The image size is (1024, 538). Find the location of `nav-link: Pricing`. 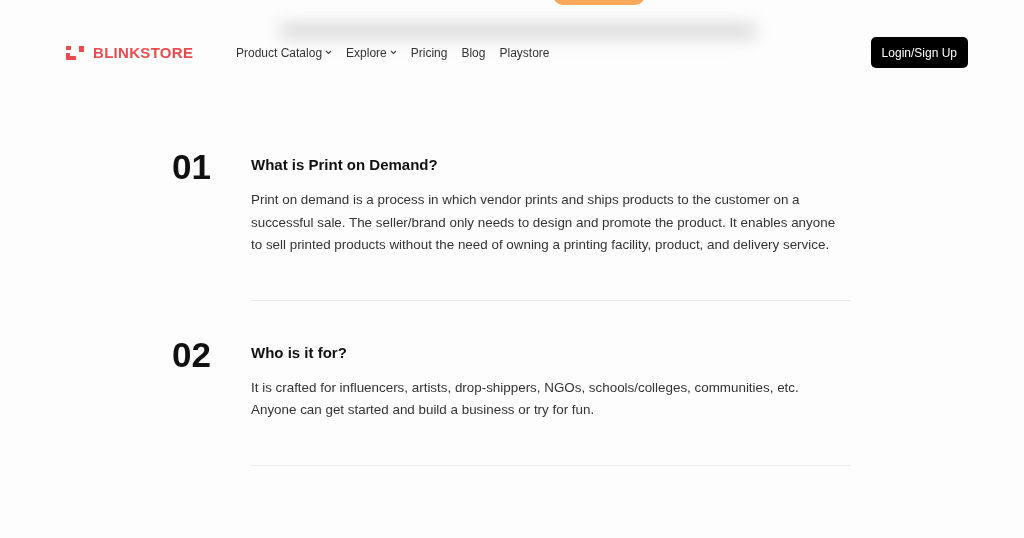

nav-link: Pricing is located at coordinates (429, 52).